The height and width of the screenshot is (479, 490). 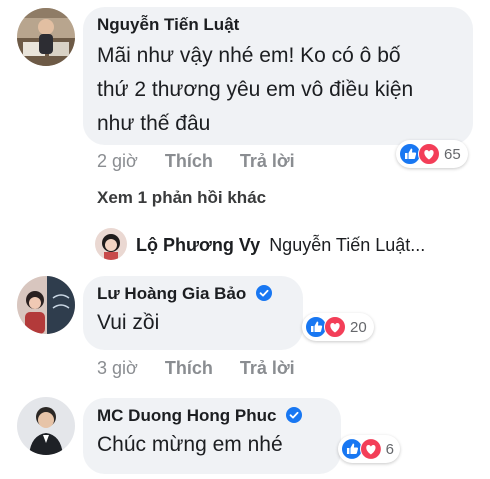 I want to click on comment-author: MC Duong Hong Phuc, so click(x=186, y=415).